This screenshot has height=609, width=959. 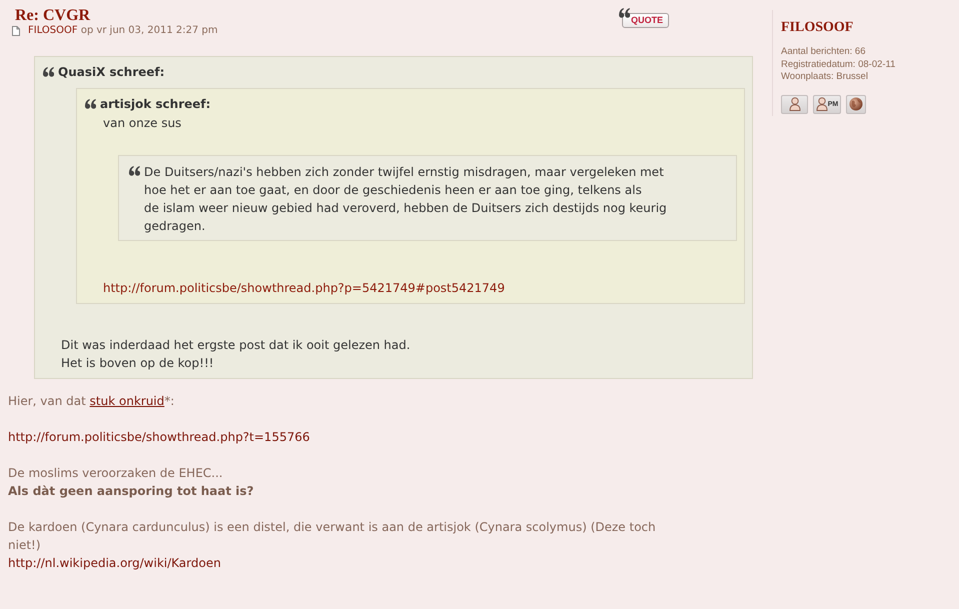 I want to click on quote-text: Het is boven op de kop!!!, so click(x=138, y=363).